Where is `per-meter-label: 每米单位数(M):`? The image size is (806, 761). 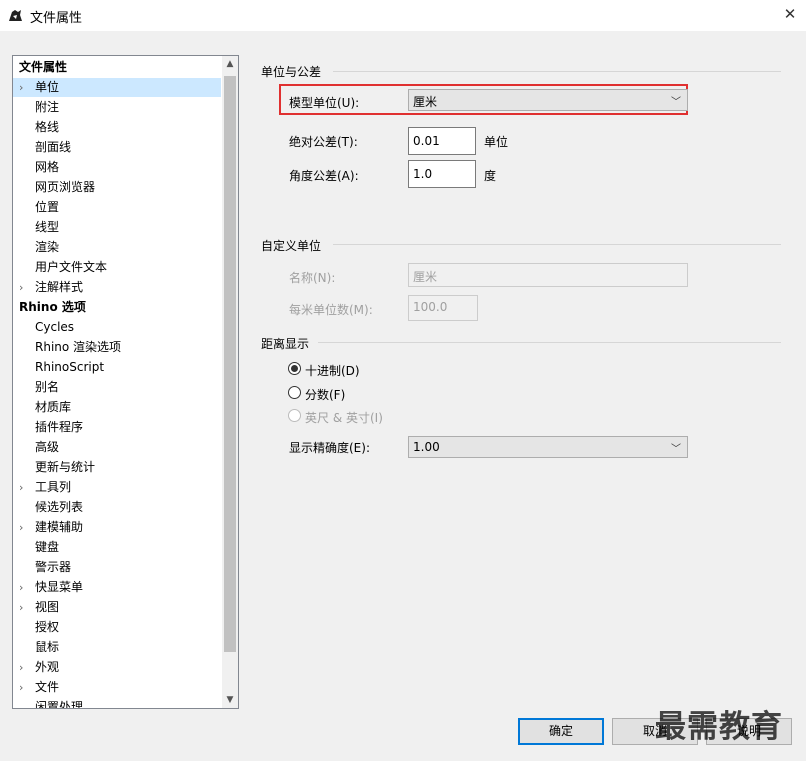 per-meter-label: 每米单位数(M): is located at coordinates (331, 310).